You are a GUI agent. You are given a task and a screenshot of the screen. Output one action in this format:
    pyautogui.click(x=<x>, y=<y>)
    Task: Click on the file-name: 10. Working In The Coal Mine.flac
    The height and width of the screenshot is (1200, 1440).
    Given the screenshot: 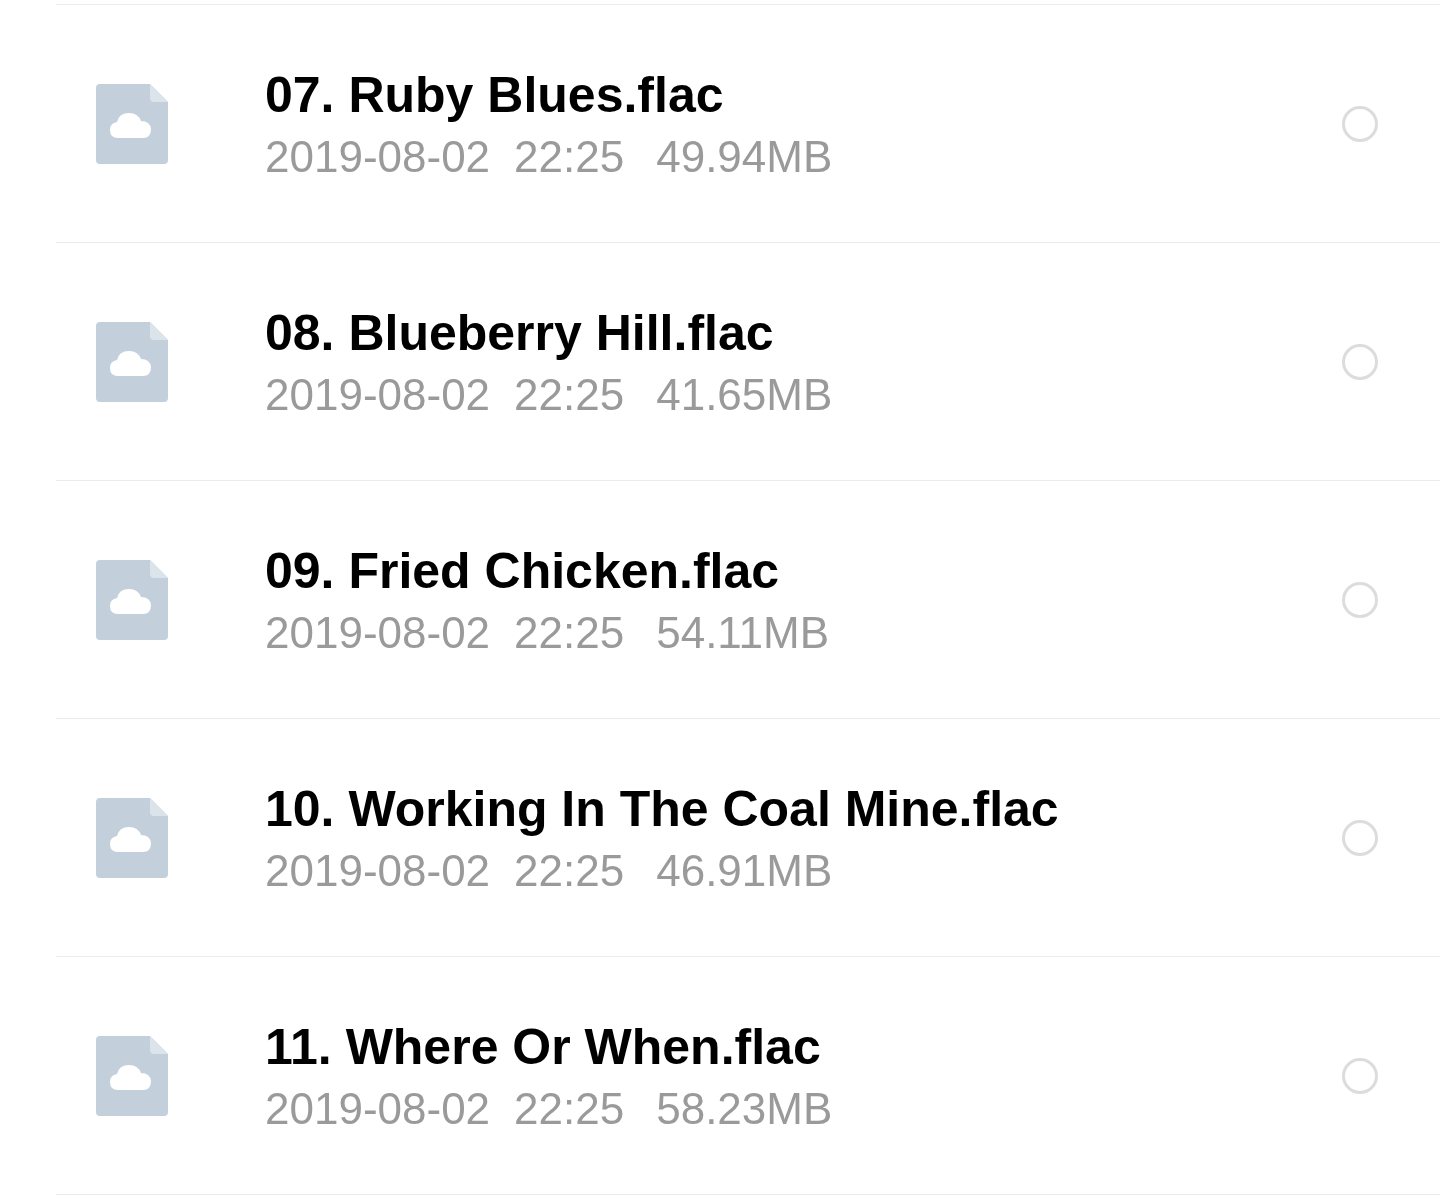 What is the action you would take?
    pyautogui.click(x=662, y=809)
    